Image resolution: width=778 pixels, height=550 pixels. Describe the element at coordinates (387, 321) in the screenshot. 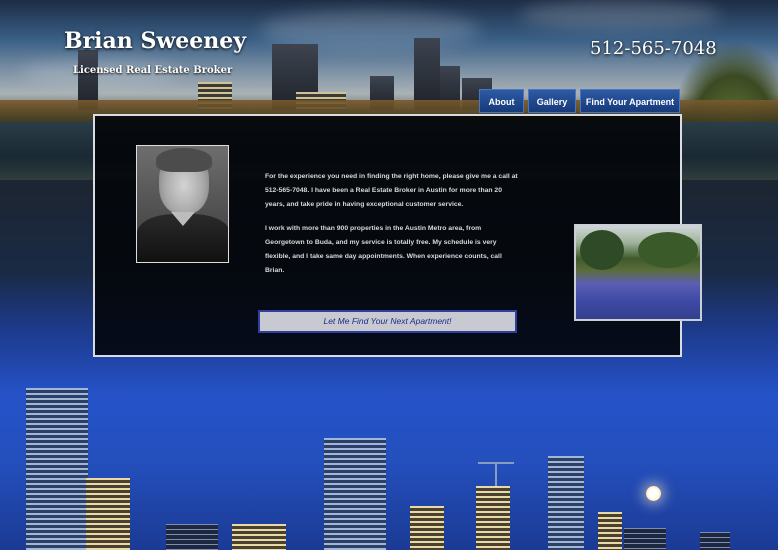

I see `find-apartment-cta-button: Let Me Find Your Next Apartment!` at that location.